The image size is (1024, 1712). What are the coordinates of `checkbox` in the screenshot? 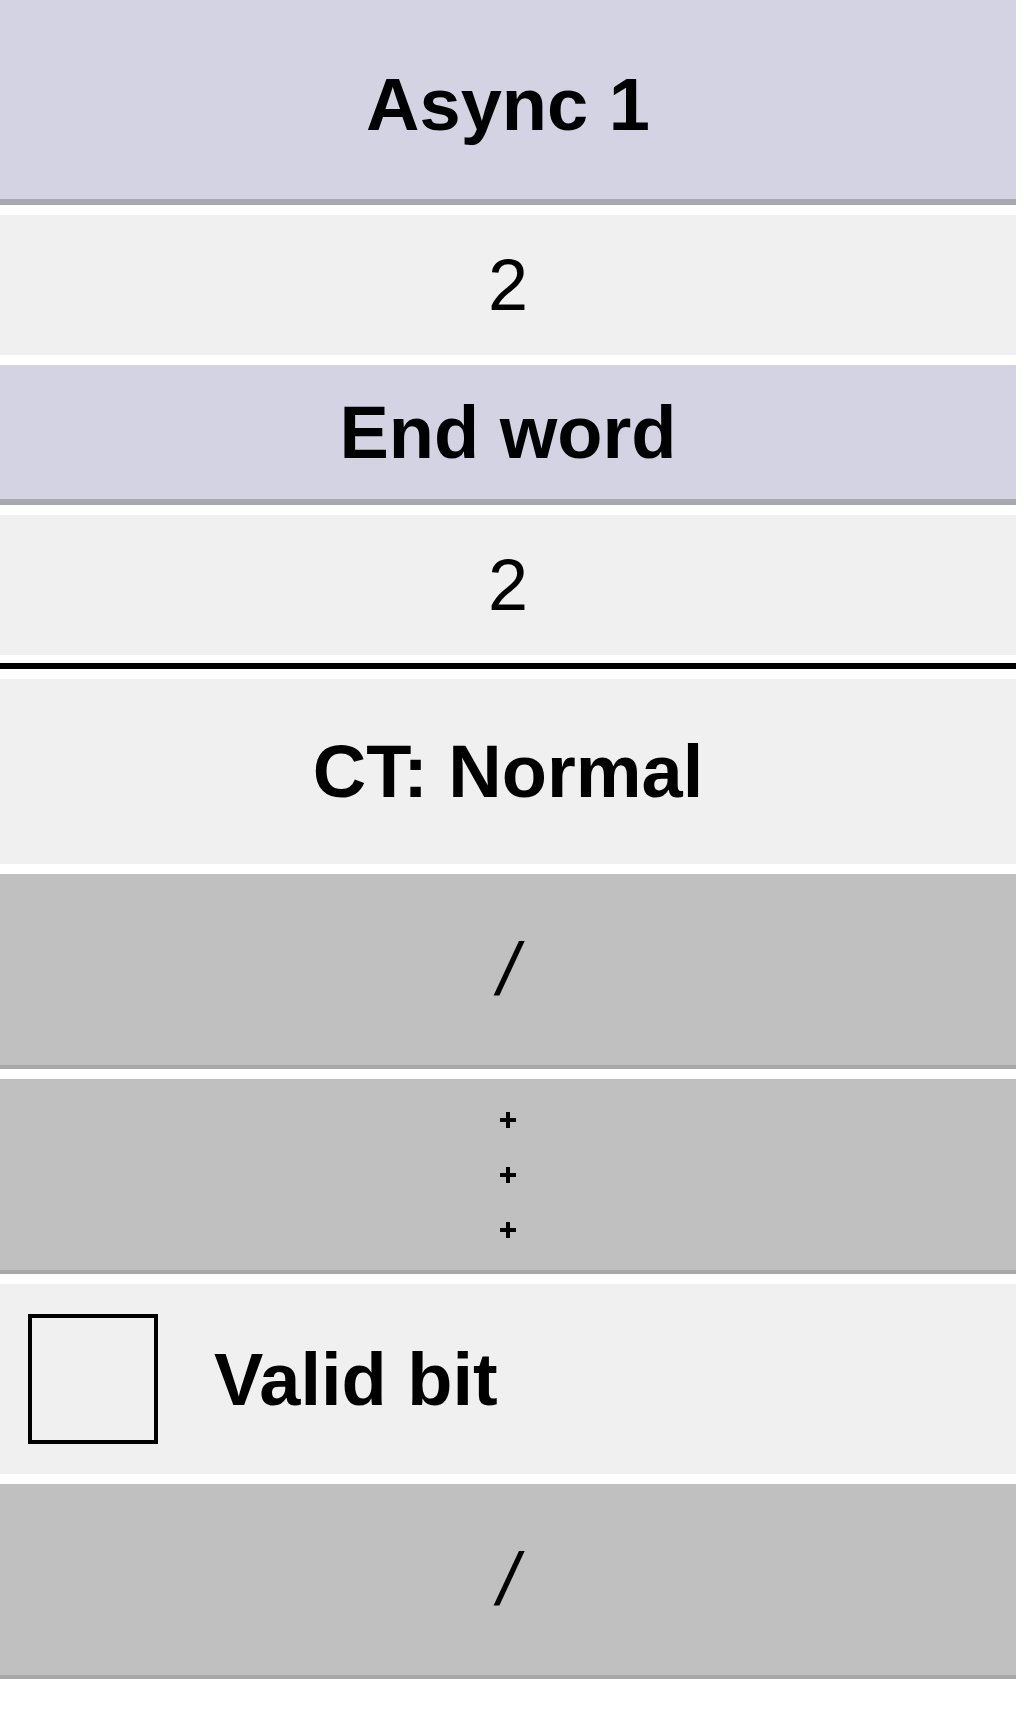 It's located at (93, 1379).